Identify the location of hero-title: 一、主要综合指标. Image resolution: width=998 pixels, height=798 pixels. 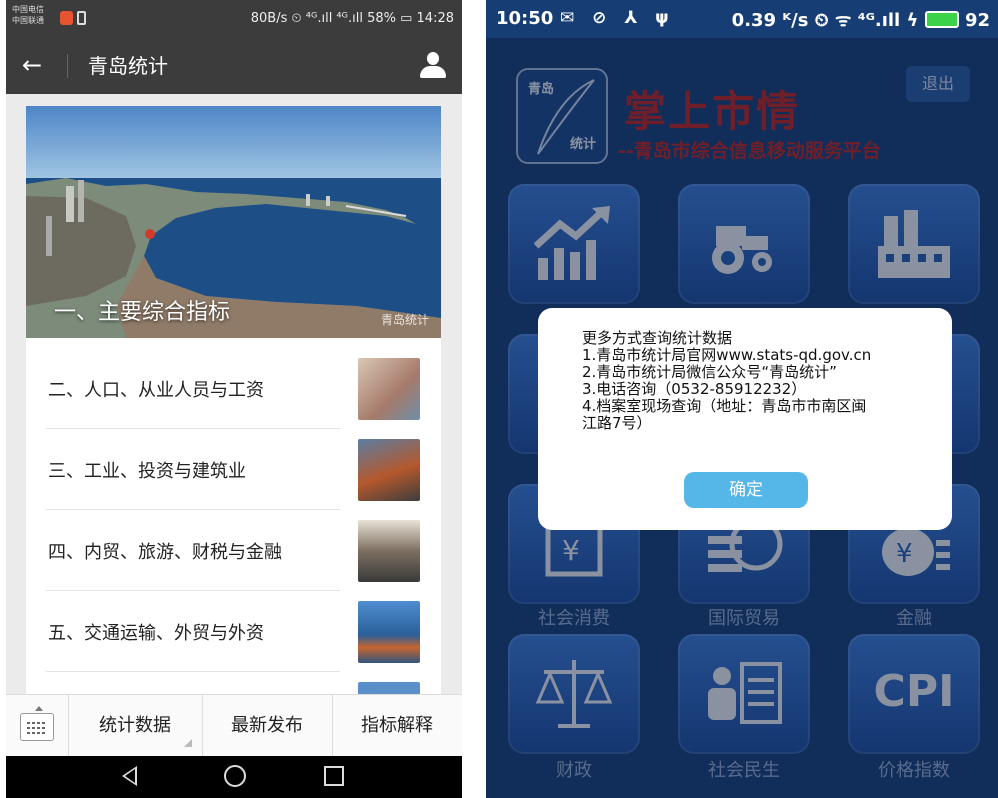
(142, 312).